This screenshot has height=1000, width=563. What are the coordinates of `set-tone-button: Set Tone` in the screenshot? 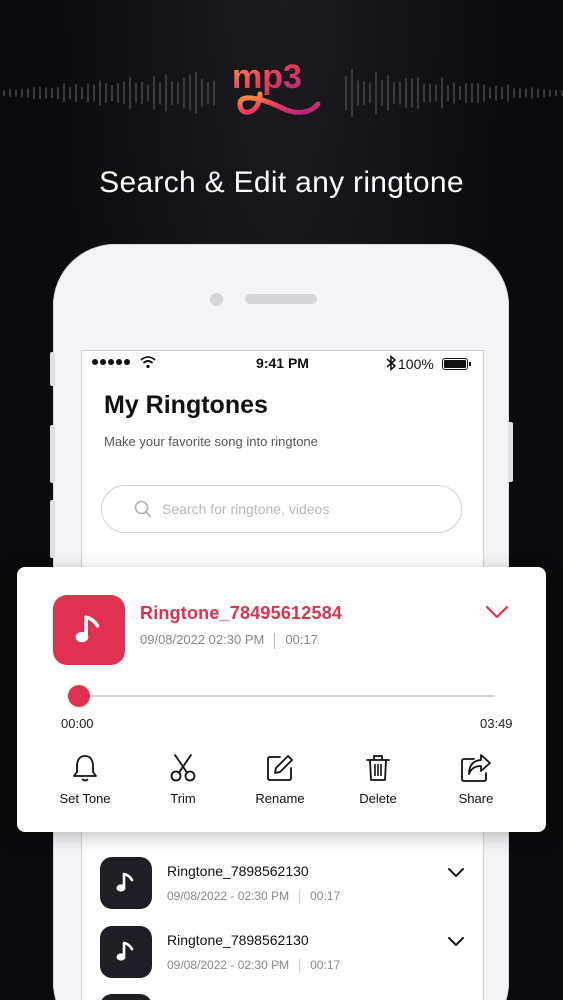 It's located at (85, 779).